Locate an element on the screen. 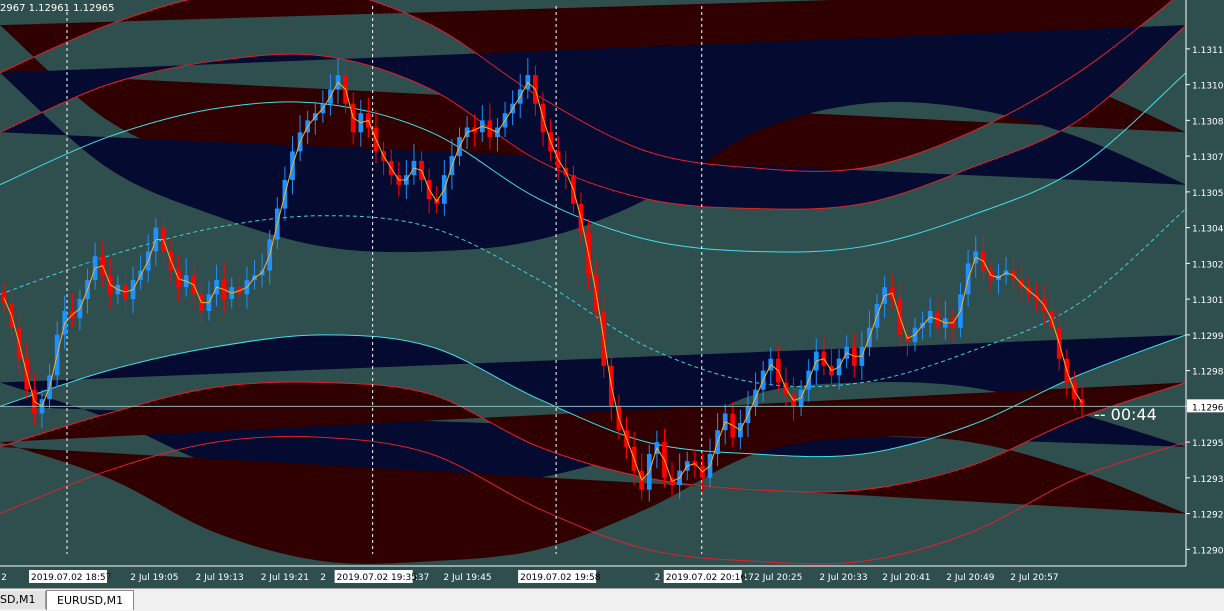 The height and width of the screenshot is (611, 1224). y-tick-label: 1.13055 is located at coordinates (1208, 194).